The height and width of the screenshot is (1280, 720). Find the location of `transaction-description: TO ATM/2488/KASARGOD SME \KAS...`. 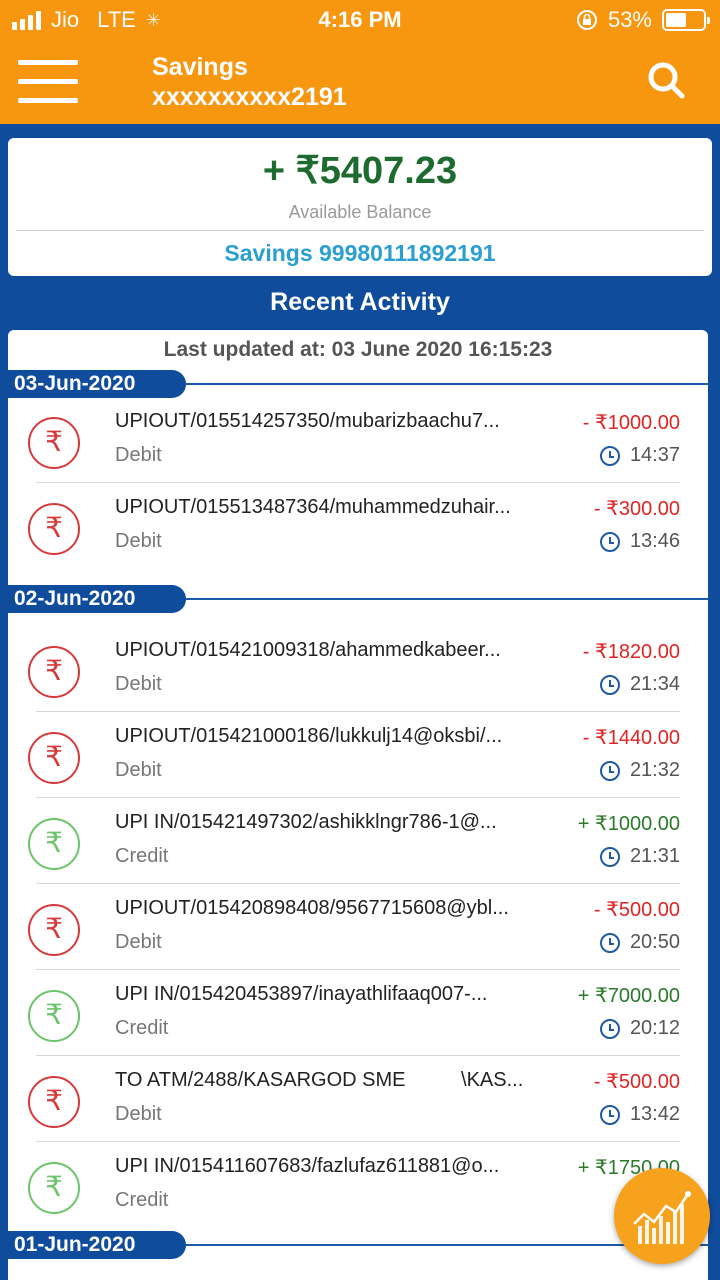

transaction-description: TO ATM/2488/KASARGOD SME \KAS... is located at coordinates (319, 1080).